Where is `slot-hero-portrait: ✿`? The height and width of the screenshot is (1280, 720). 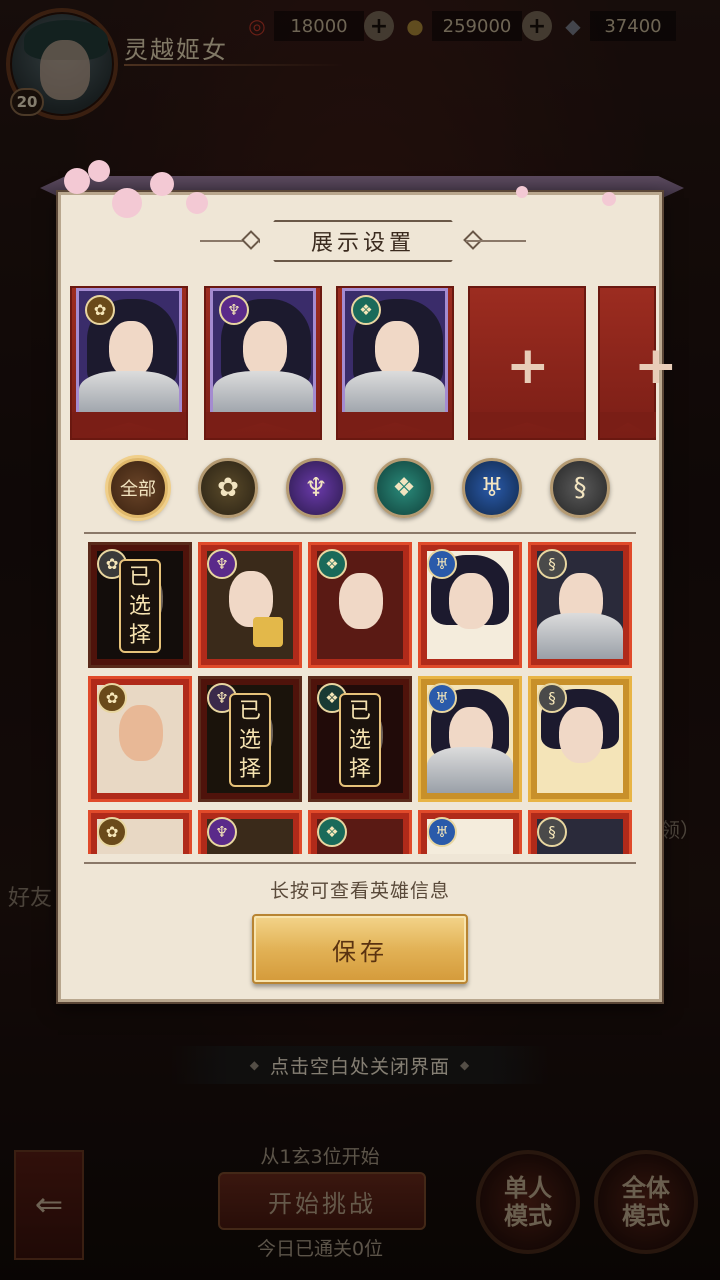
slot-hero-portrait: ✿ is located at coordinates (129, 354).